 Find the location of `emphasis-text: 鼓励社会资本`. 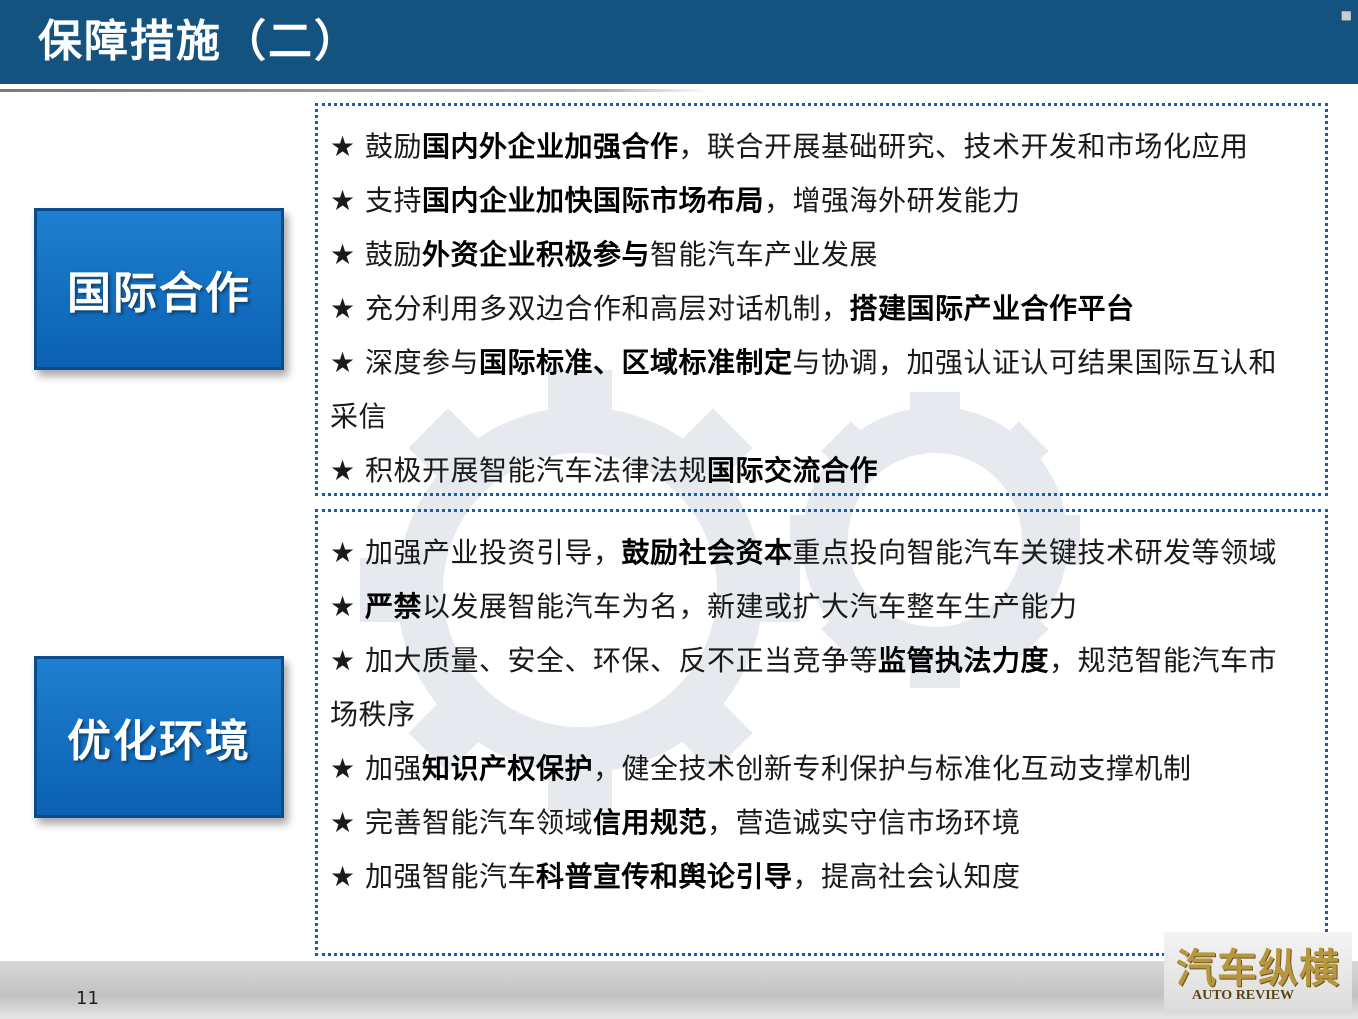

emphasis-text: 鼓励社会资本 is located at coordinates (707, 552).